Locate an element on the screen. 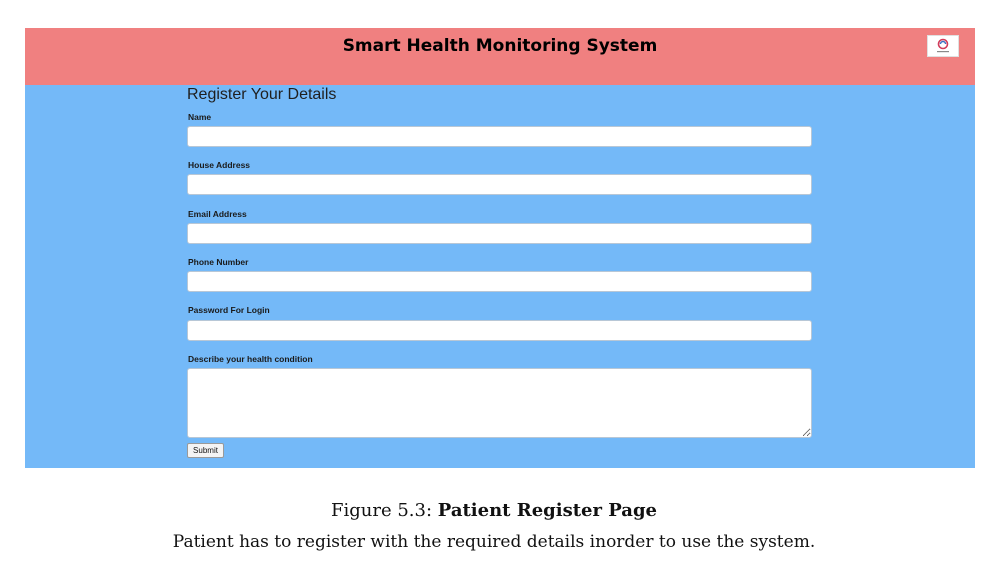 The width and height of the screenshot is (988, 573). figure-title: Patient Register Page is located at coordinates (547, 510).